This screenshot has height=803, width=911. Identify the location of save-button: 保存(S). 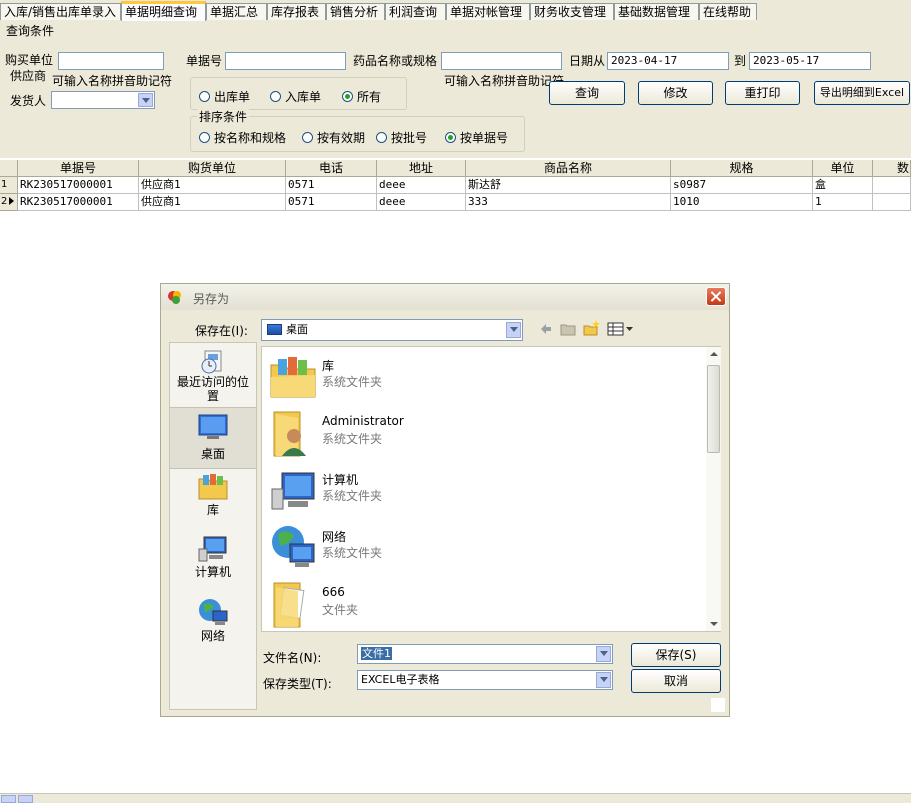
(676, 655).